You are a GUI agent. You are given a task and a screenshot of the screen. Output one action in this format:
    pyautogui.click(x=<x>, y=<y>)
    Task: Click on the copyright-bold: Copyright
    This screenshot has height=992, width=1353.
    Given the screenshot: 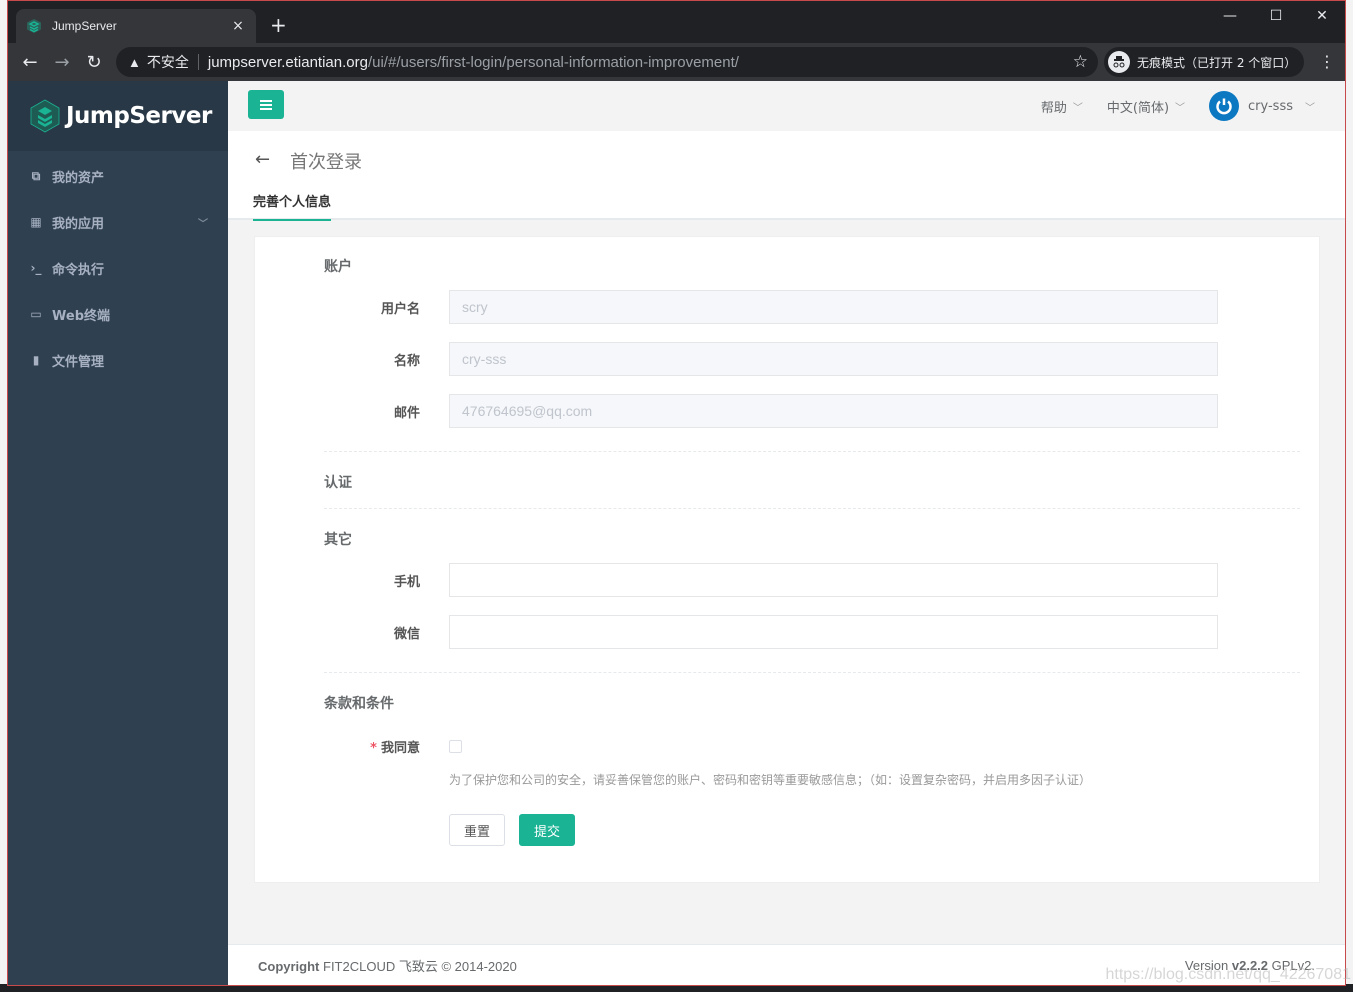 What is the action you would take?
    pyautogui.click(x=289, y=966)
    